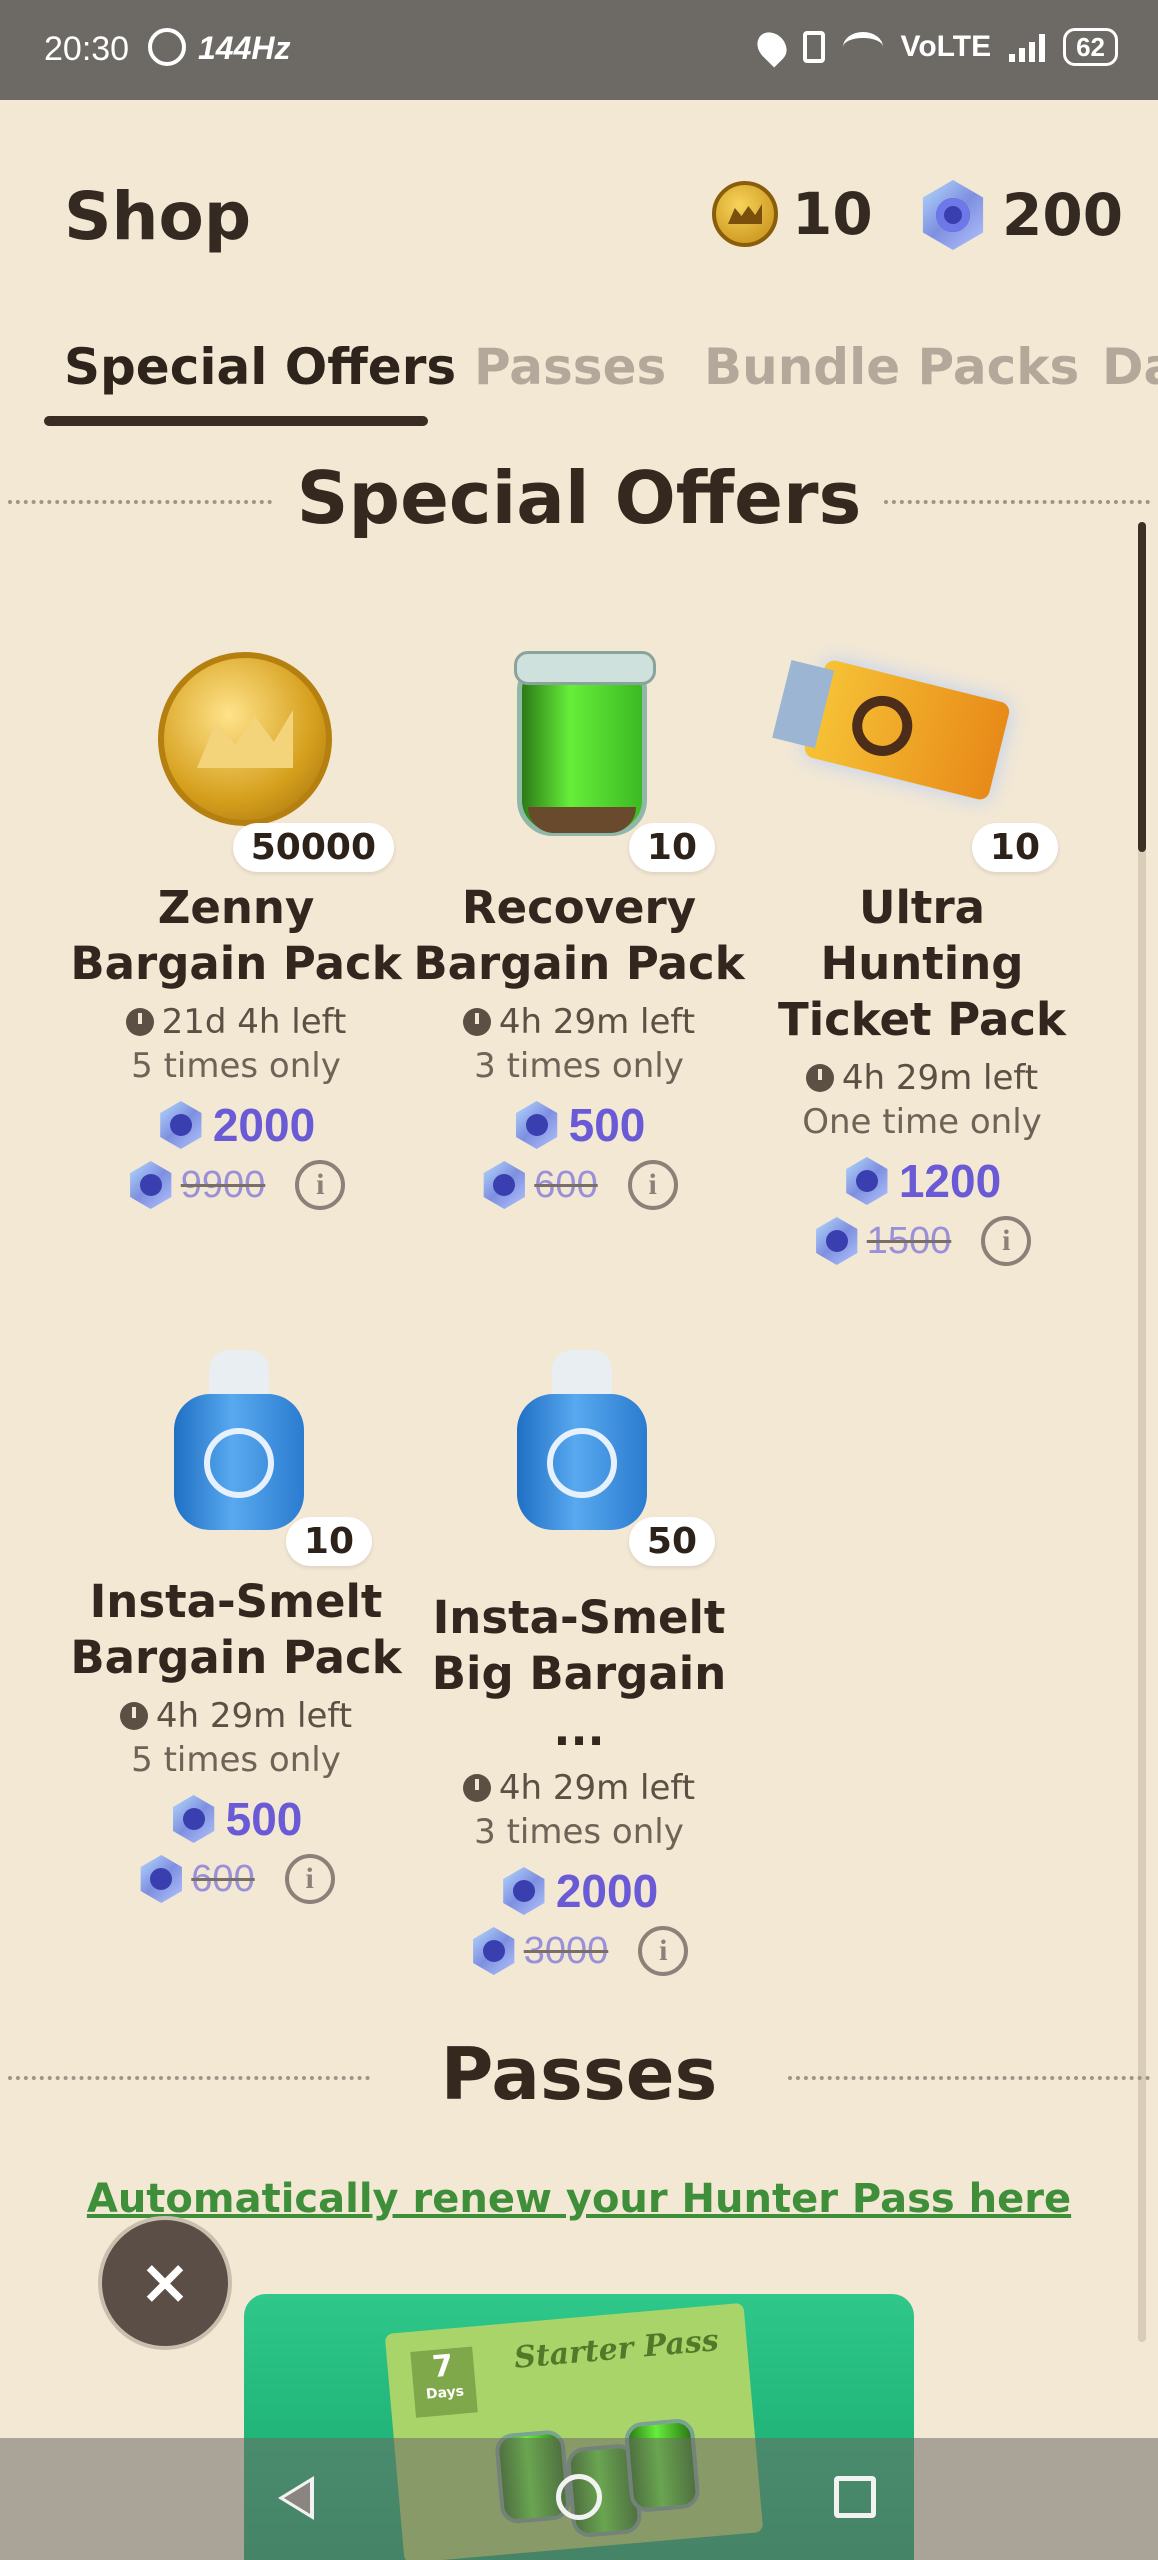  I want to click on close-button: ×, so click(165, 2283).